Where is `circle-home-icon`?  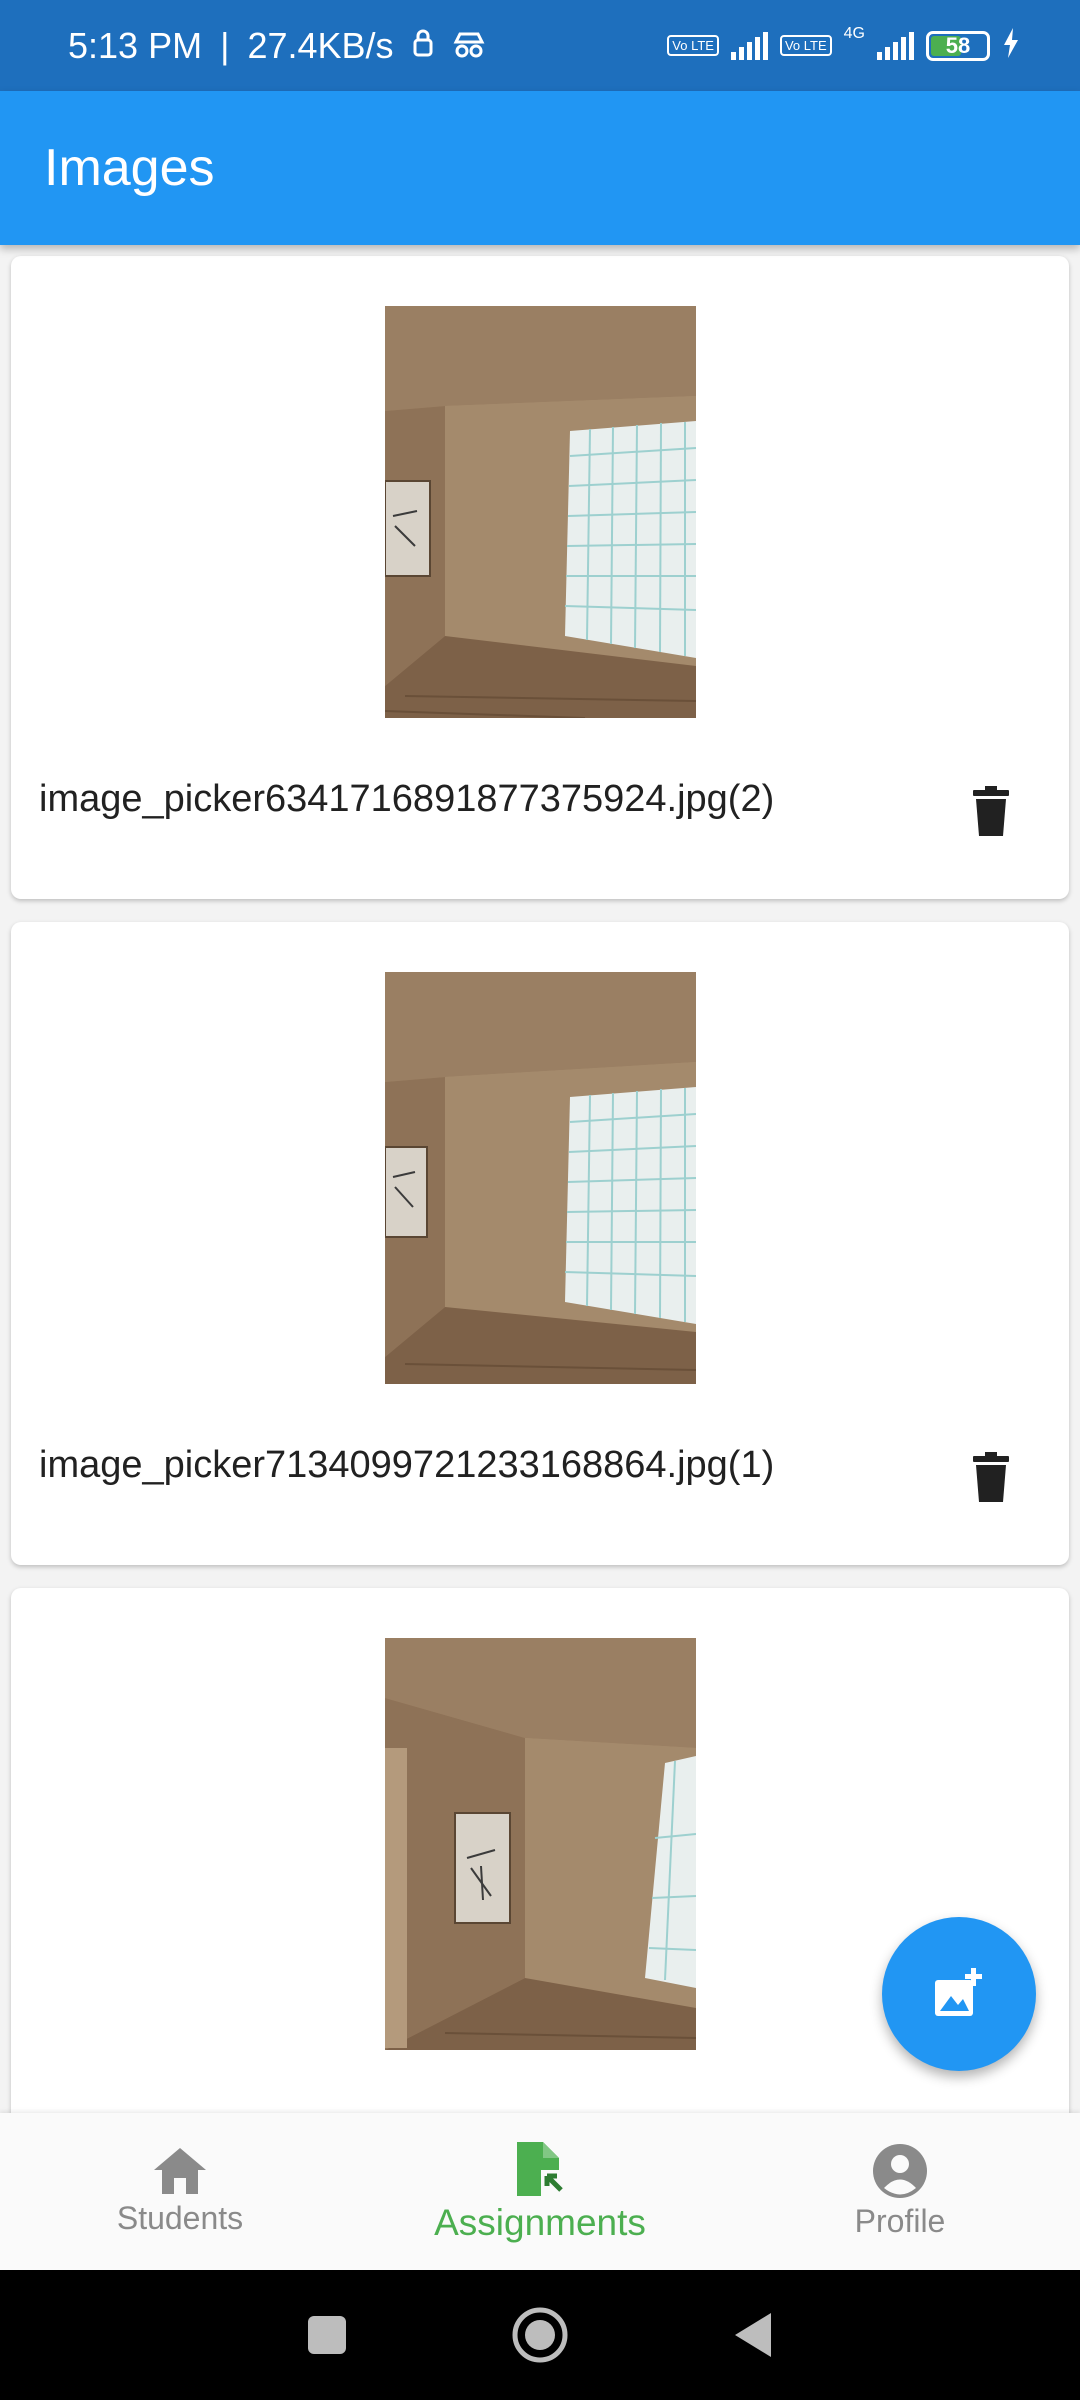
circle-home-icon is located at coordinates (540, 2335).